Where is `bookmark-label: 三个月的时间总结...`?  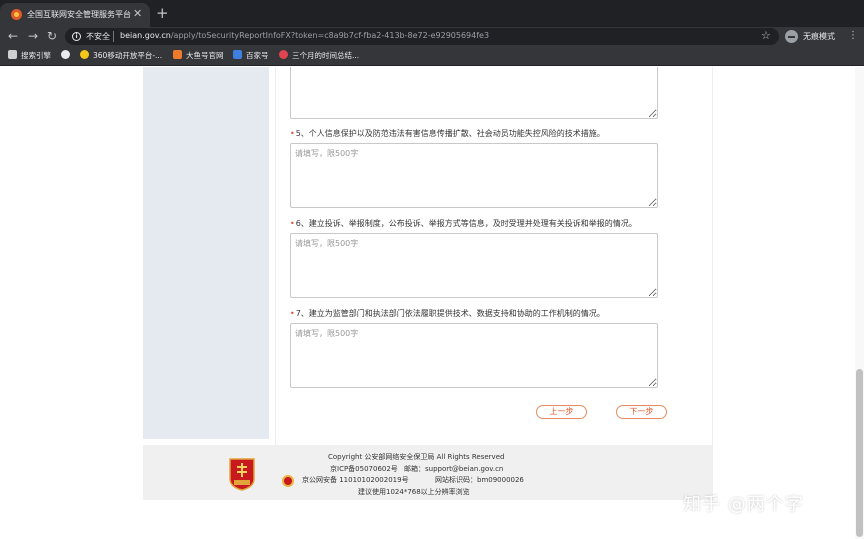
bookmark-label: 三个月的时间总结... is located at coordinates (326, 55).